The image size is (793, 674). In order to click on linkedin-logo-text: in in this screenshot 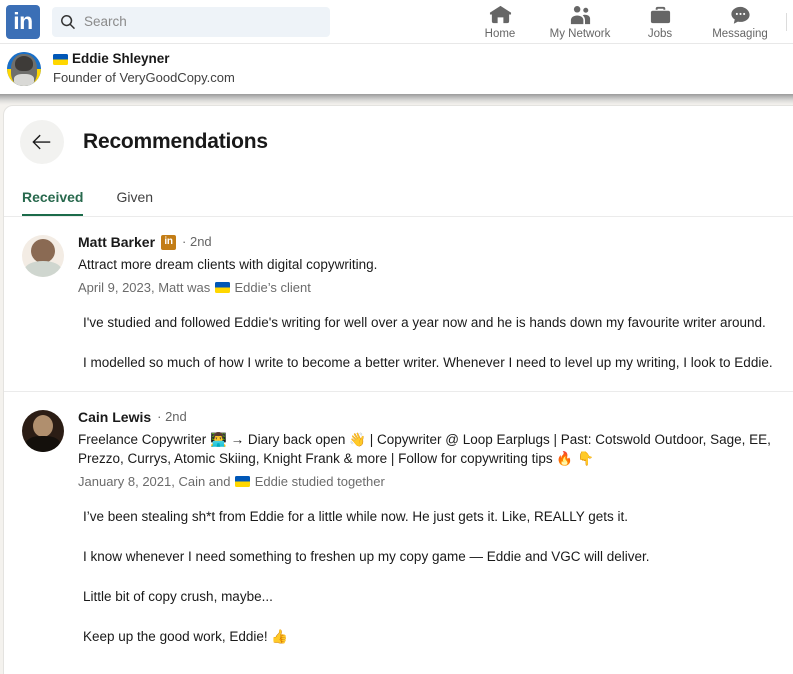, I will do `click(23, 21)`.